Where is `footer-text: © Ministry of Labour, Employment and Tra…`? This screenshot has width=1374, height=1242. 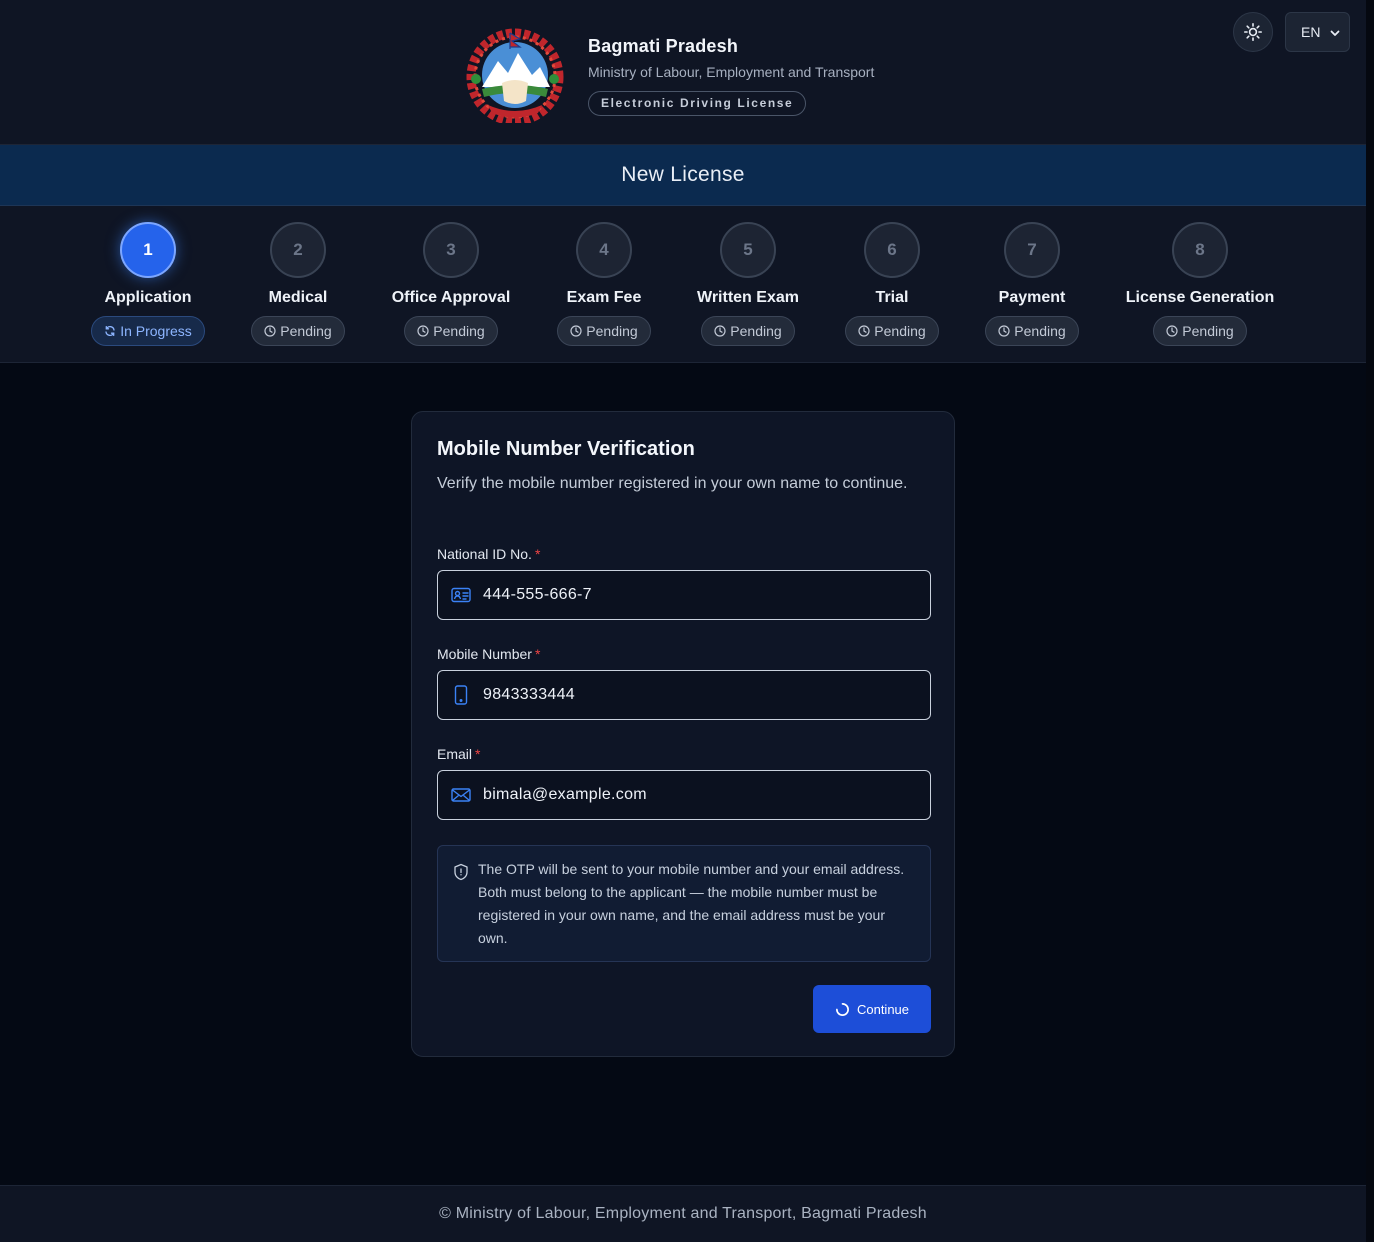
footer-text: © Ministry of Labour, Employment and Tra… is located at coordinates (683, 1213).